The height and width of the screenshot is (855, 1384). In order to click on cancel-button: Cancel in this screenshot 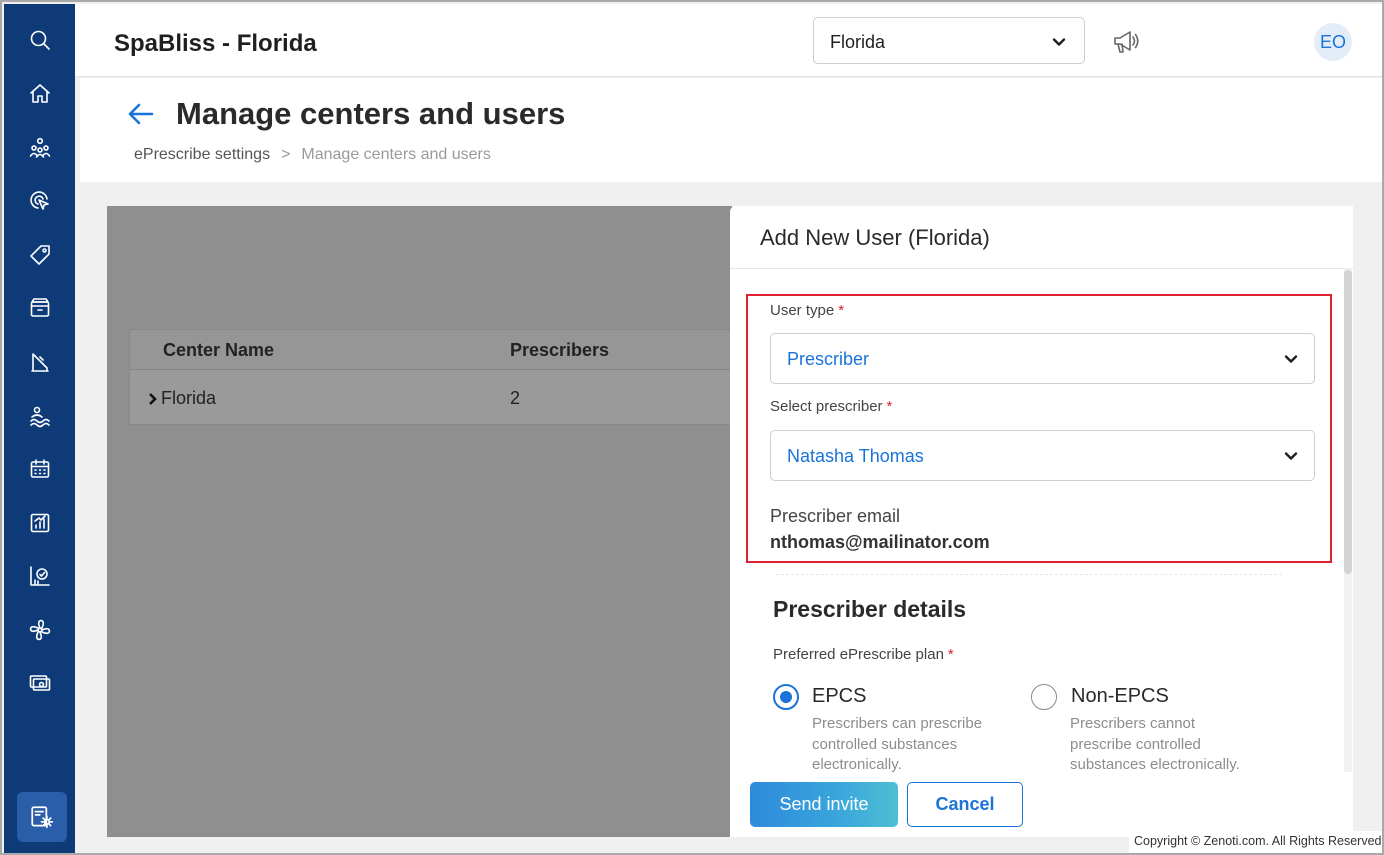, I will do `click(965, 804)`.